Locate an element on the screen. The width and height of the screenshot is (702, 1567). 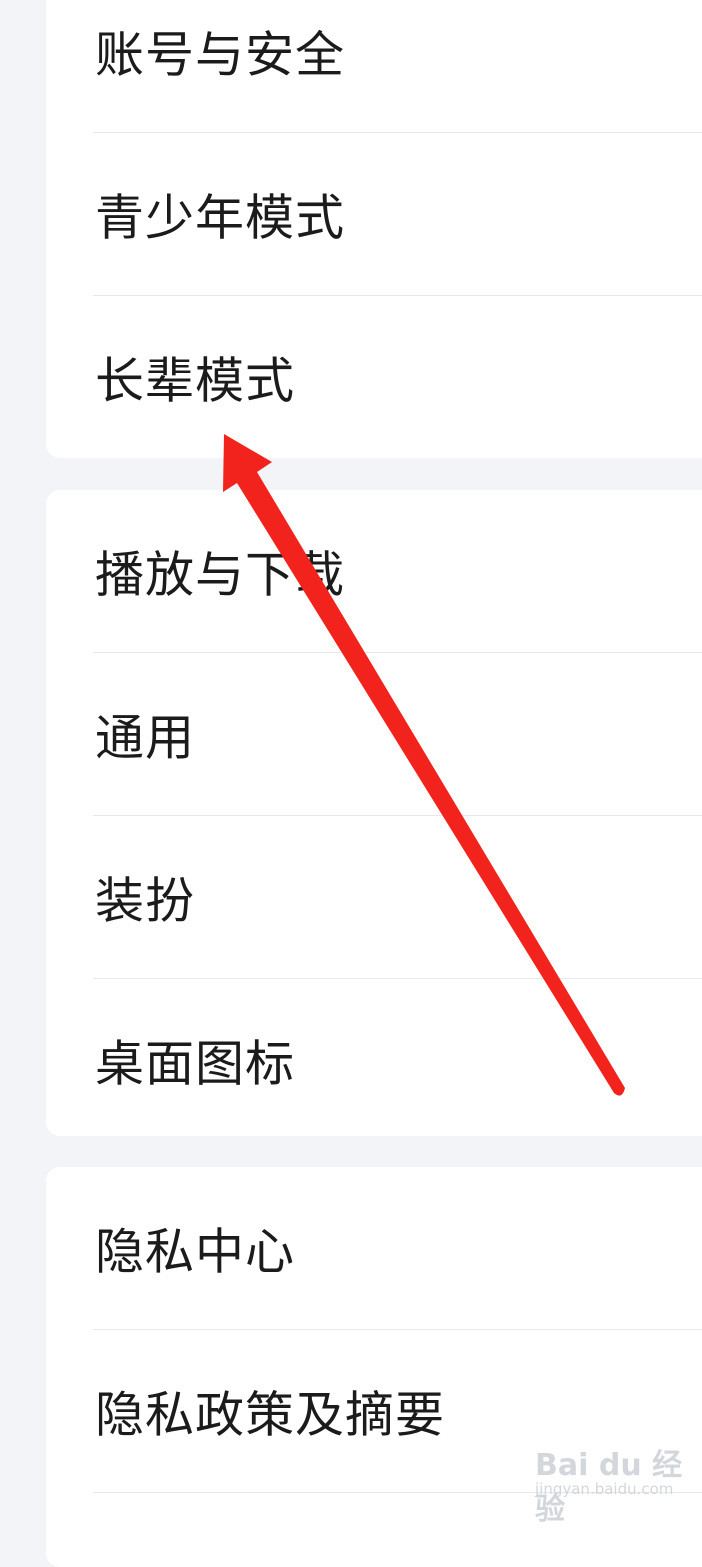
settings-item-label: 隐私政策及摘要 is located at coordinates (270, 1415).